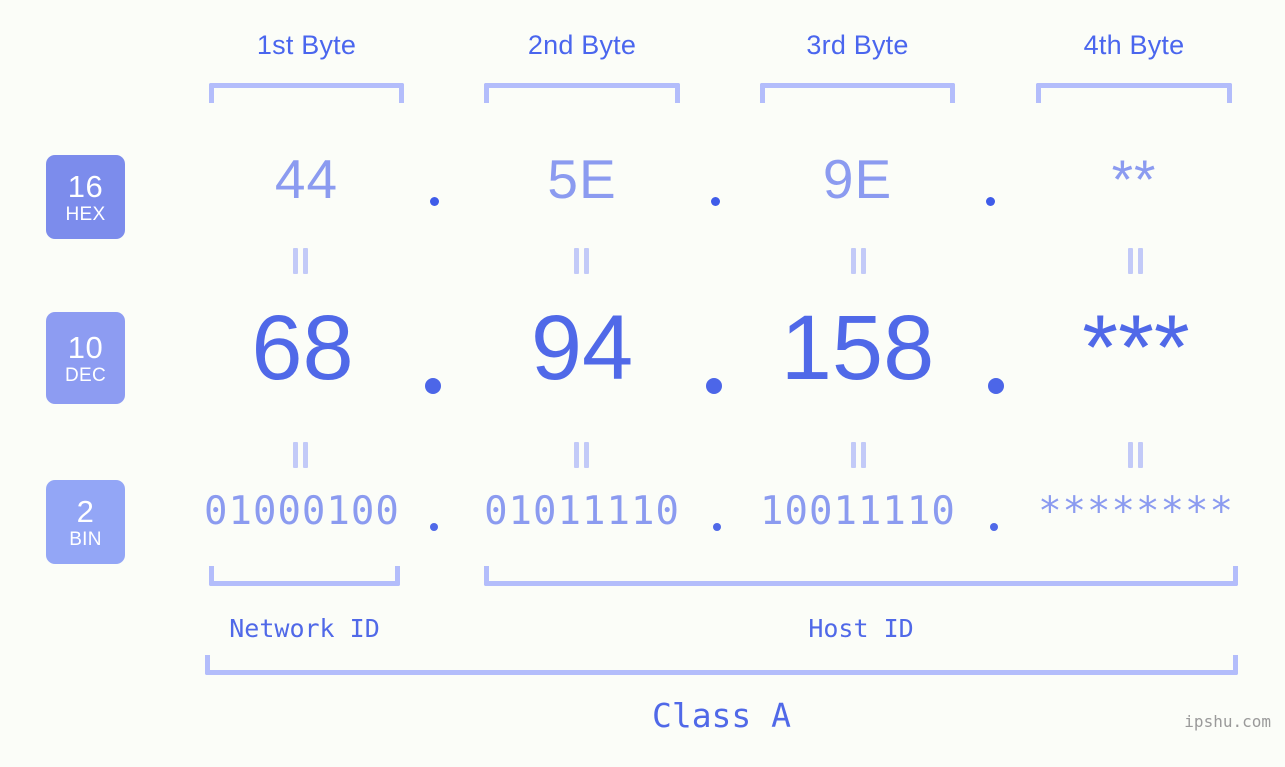 This screenshot has height=767, width=1285. What do you see at coordinates (721, 665) in the screenshot?
I see `class-bracket` at bounding box center [721, 665].